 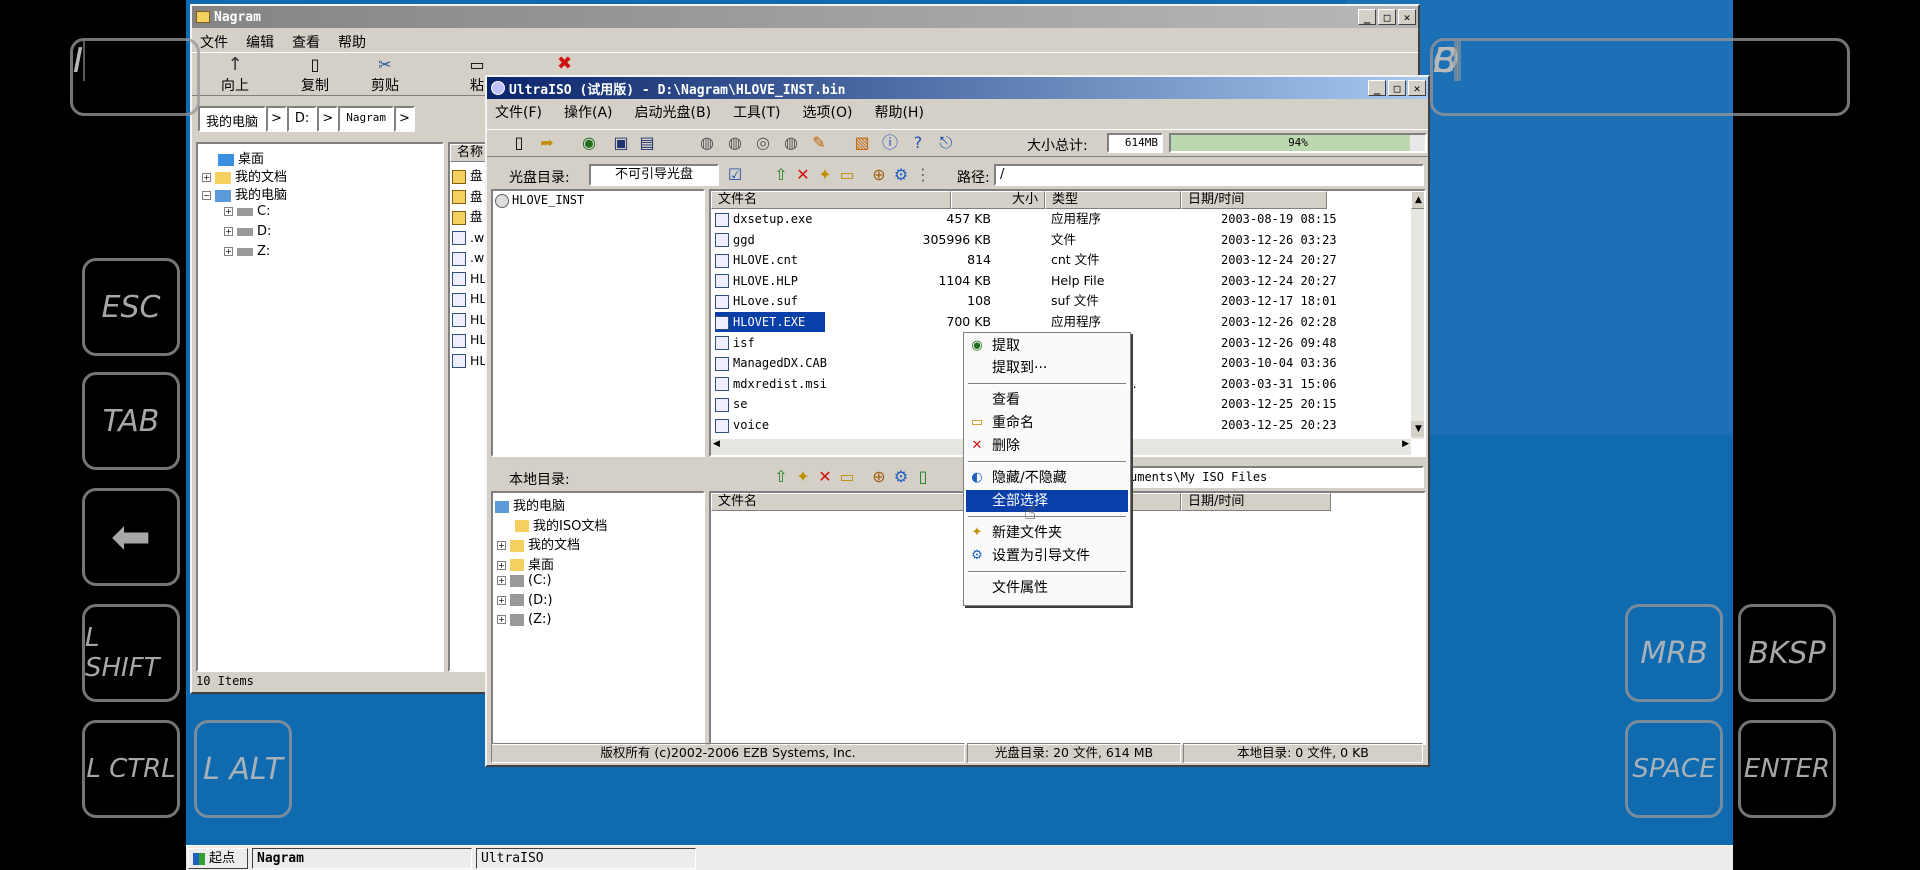 I want to click on delete-icon: ✖, so click(x=564, y=63).